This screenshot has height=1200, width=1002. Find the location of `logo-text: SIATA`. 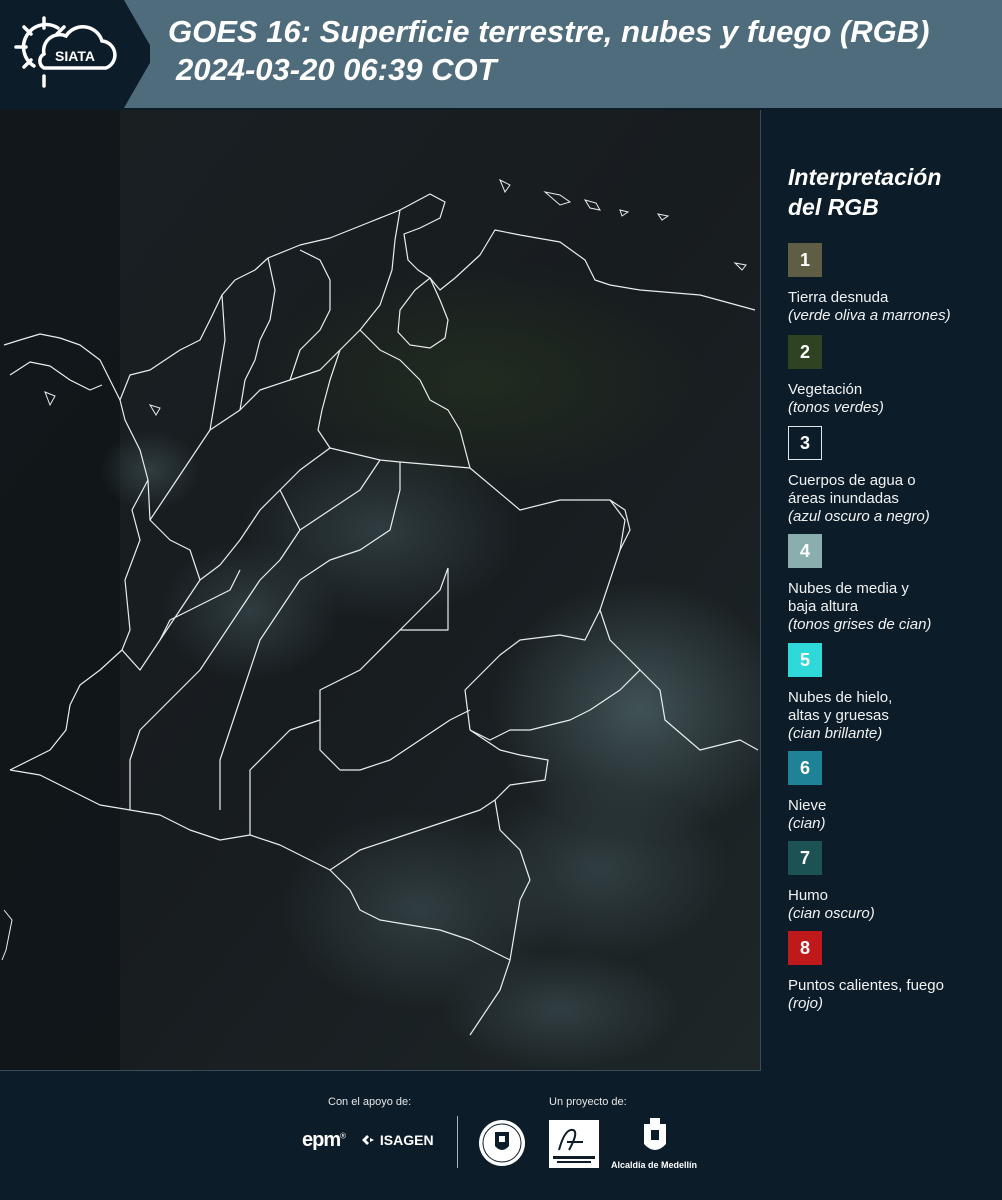

logo-text: SIATA is located at coordinates (75, 56).